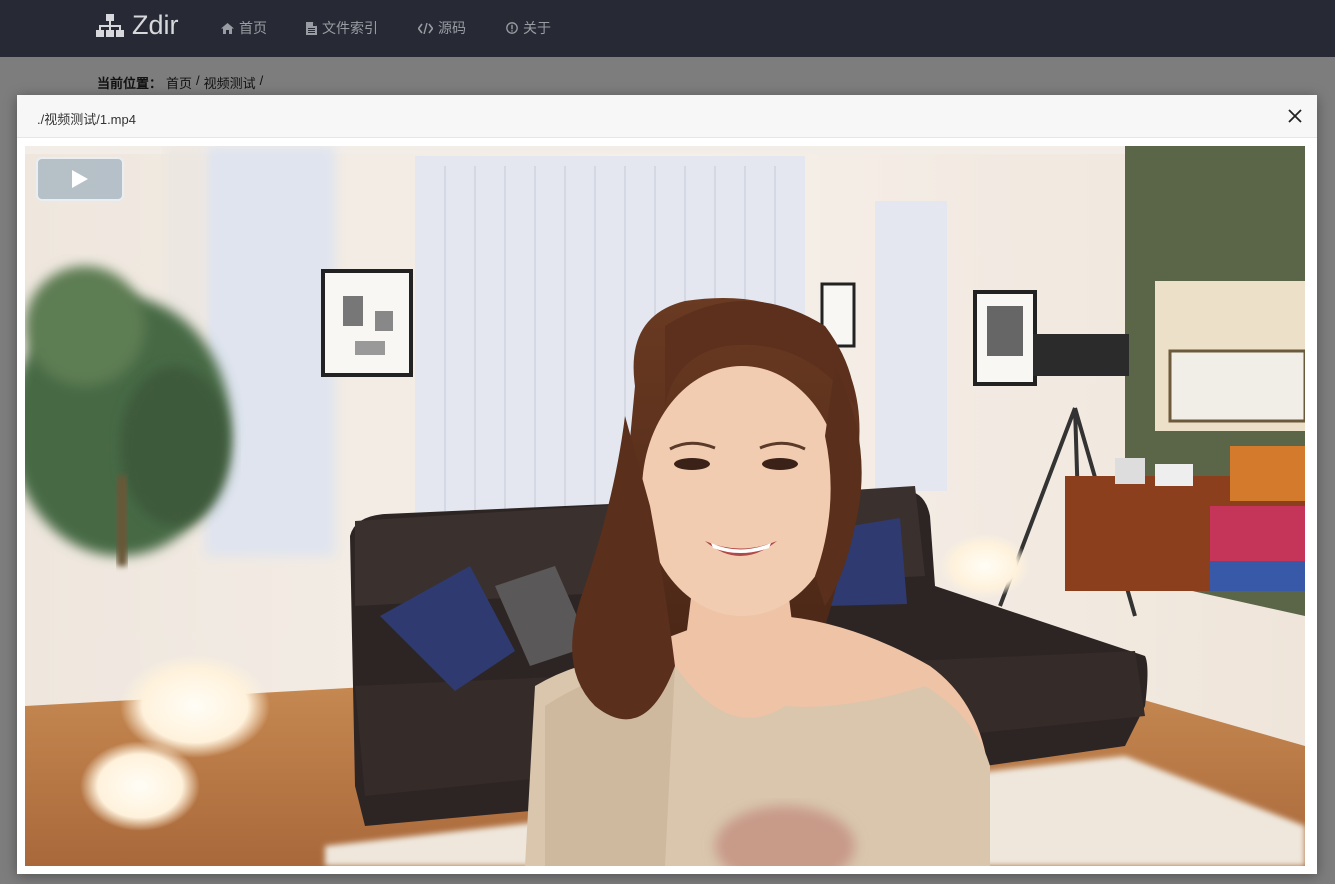 This screenshot has width=1335, height=884. What do you see at coordinates (230, 82) in the screenshot?
I see `breadcrumb-folder-link: 视频测试` at bounding box center [230, 82].